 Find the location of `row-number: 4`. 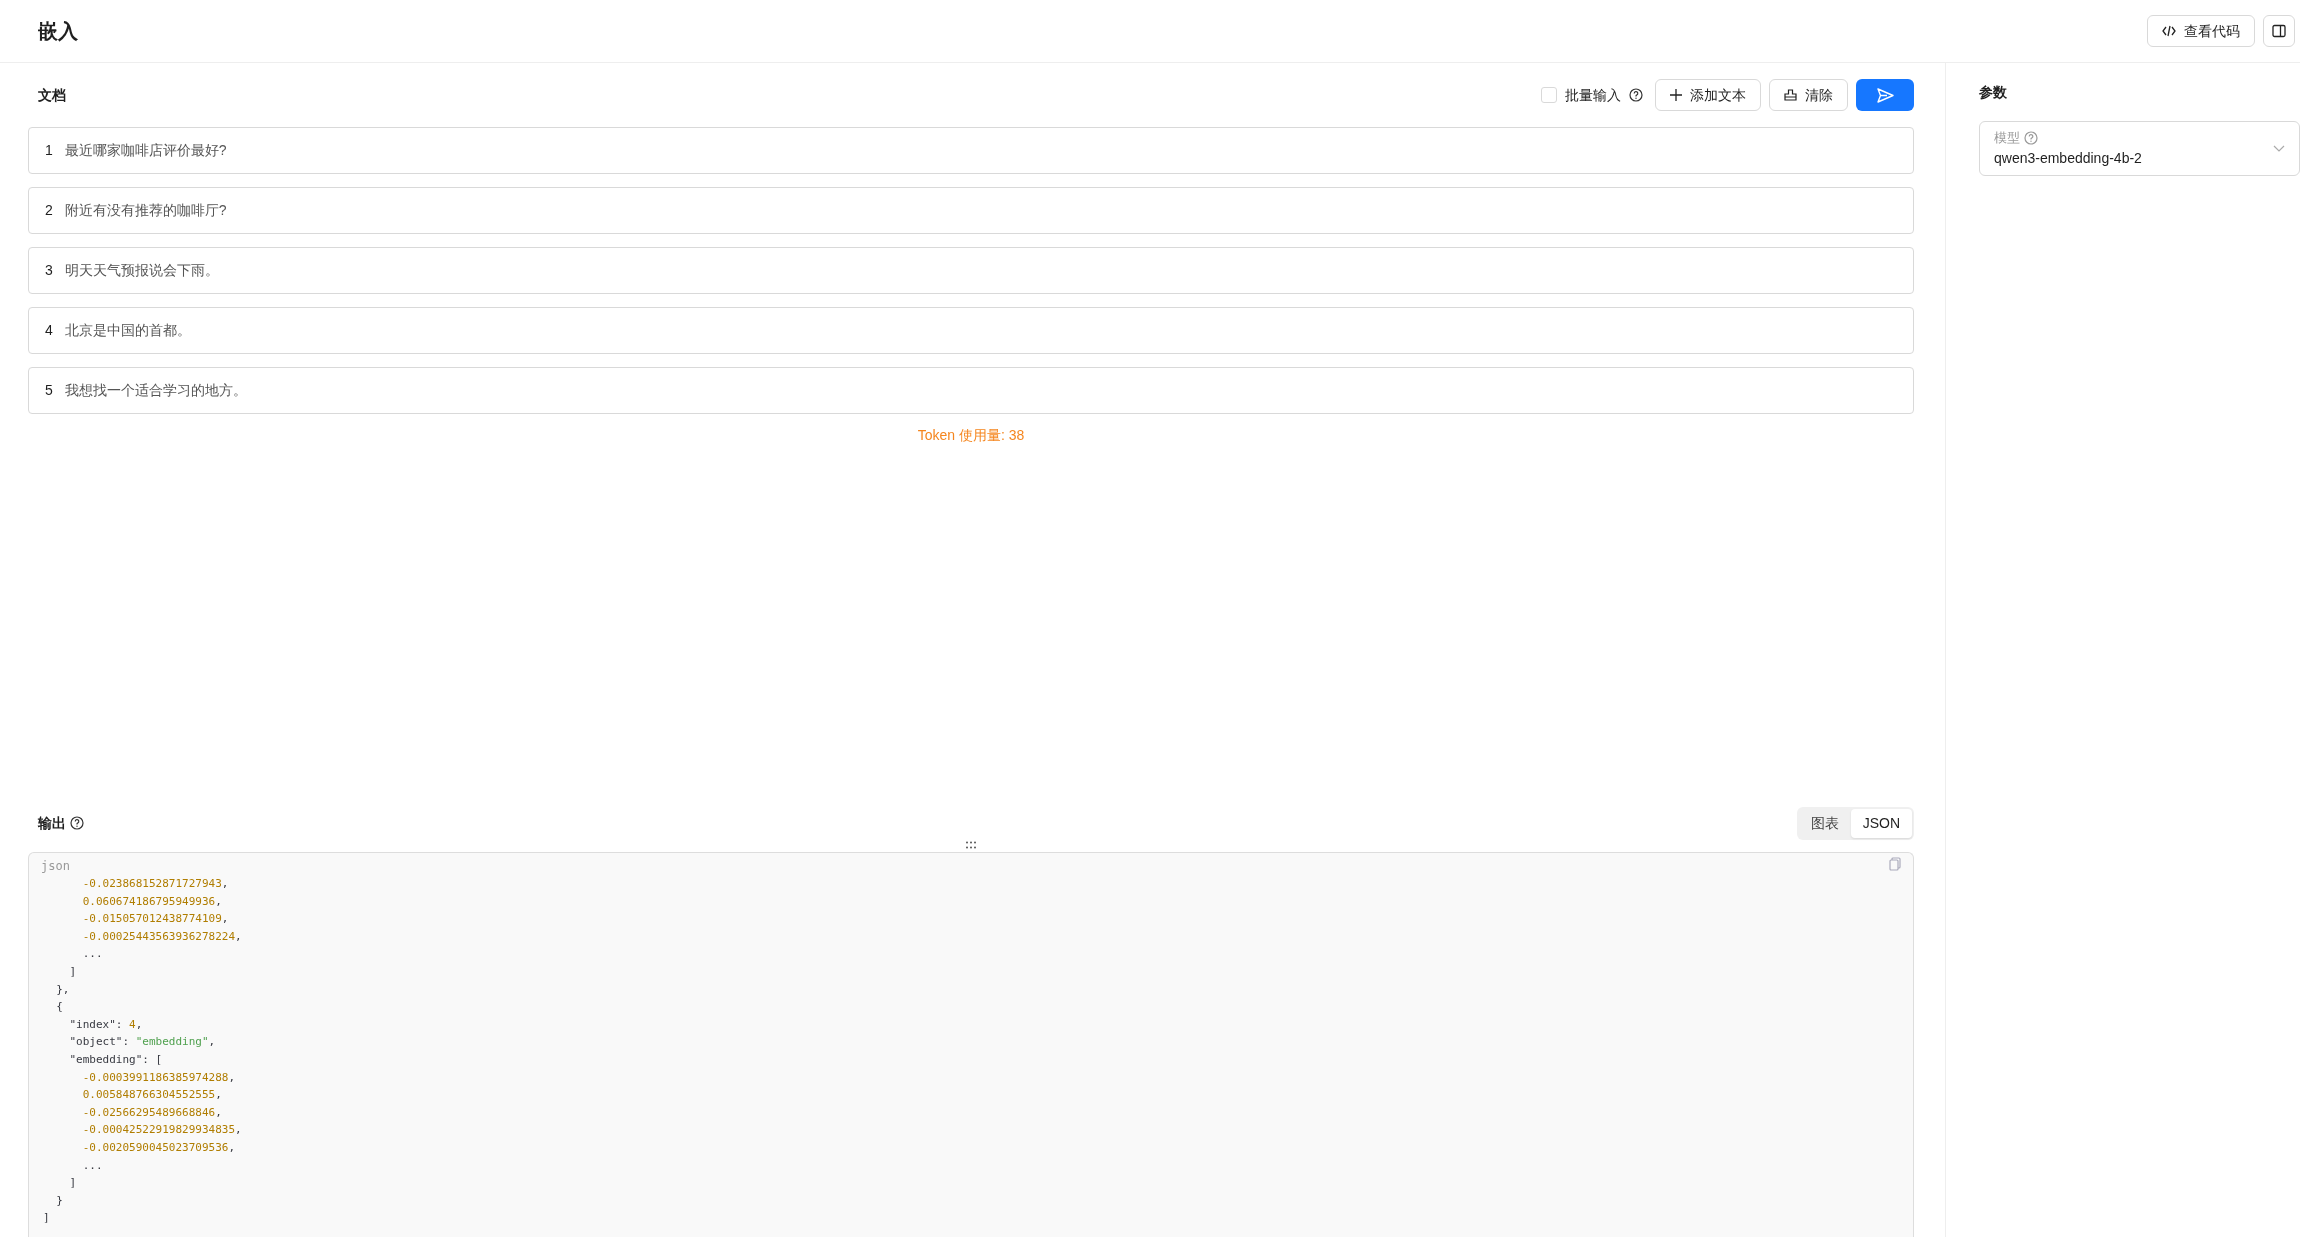

row-number: 4 is located at coordinates (49, 330).